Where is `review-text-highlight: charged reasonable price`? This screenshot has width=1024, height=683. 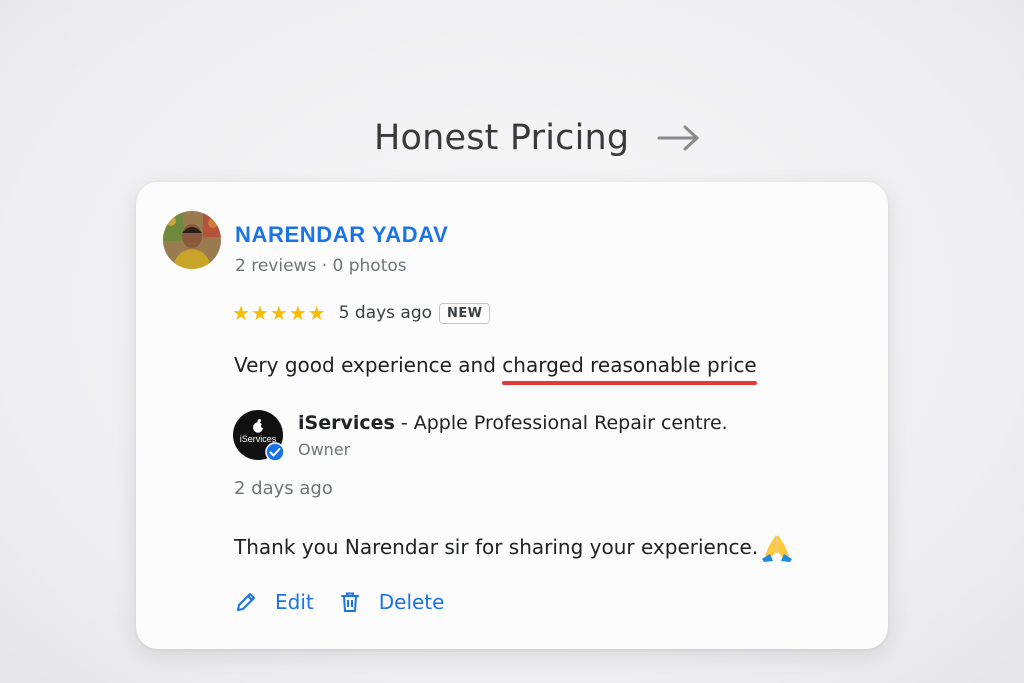 review-text-highlight: charged reasonable price is located at coordinates (629, 369).